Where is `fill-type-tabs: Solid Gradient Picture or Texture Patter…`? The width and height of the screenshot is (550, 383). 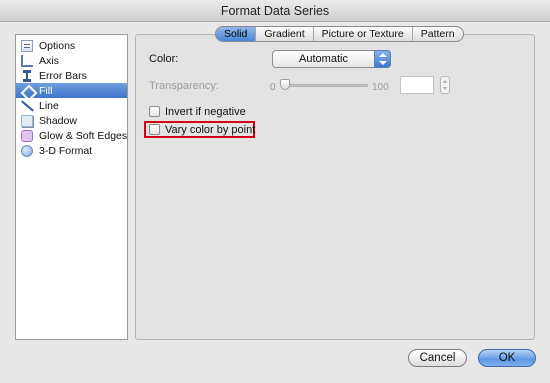 fill-type-tabs: Solid Gradient Picture or Texture Patter… is located at coordinates (339, 34).